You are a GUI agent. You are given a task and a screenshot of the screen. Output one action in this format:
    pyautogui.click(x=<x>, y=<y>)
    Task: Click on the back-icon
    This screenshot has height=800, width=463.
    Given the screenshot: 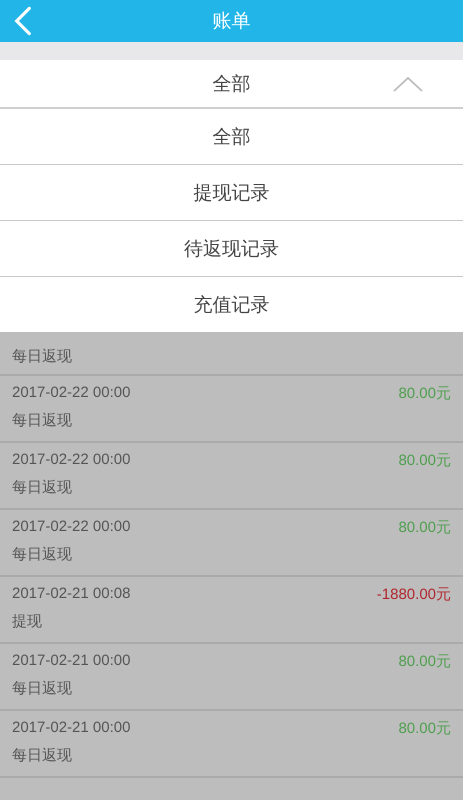 What is the action you would take?
    pyautogui.click(x=23, y=21)
    